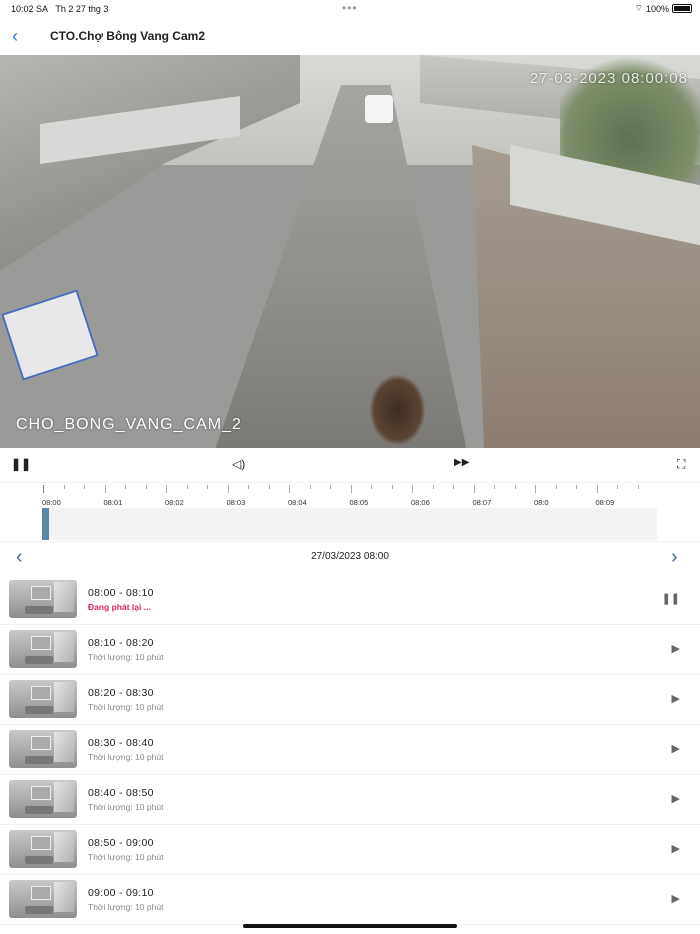  I want to click on status-time: 10:02 SA Th 2 27 thg 3, so click(60, 9).